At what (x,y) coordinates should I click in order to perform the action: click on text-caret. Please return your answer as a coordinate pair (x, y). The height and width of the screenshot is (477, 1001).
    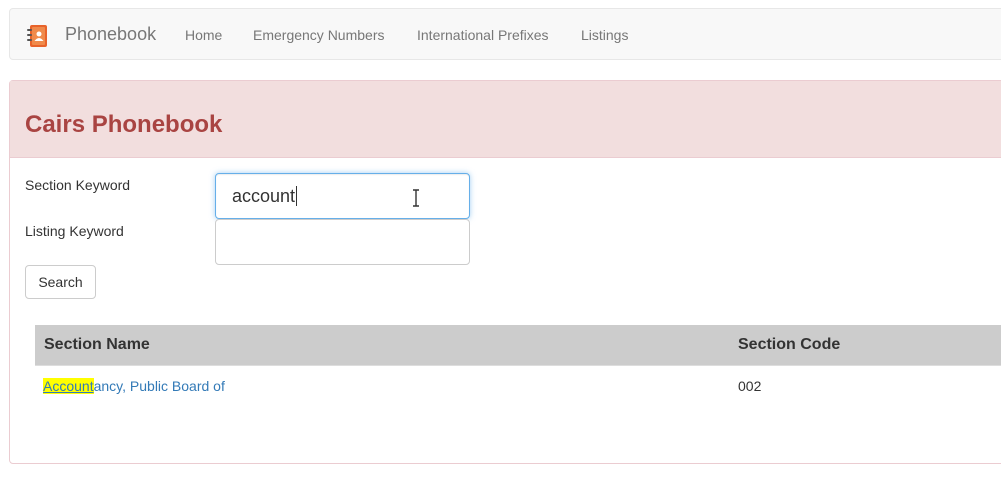
    Looking at the image, I should click on (296, 196).